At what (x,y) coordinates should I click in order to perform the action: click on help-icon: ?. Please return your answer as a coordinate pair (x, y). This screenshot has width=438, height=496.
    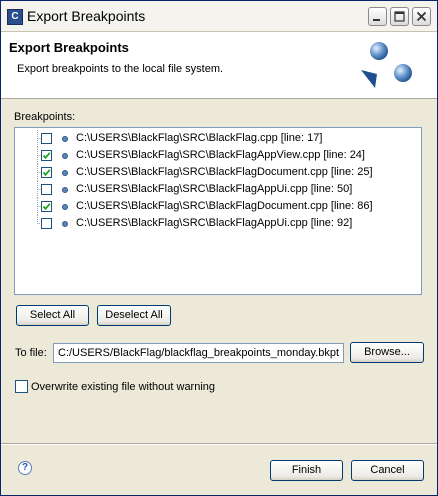
    Looking at the image, I should click on (25, 468).